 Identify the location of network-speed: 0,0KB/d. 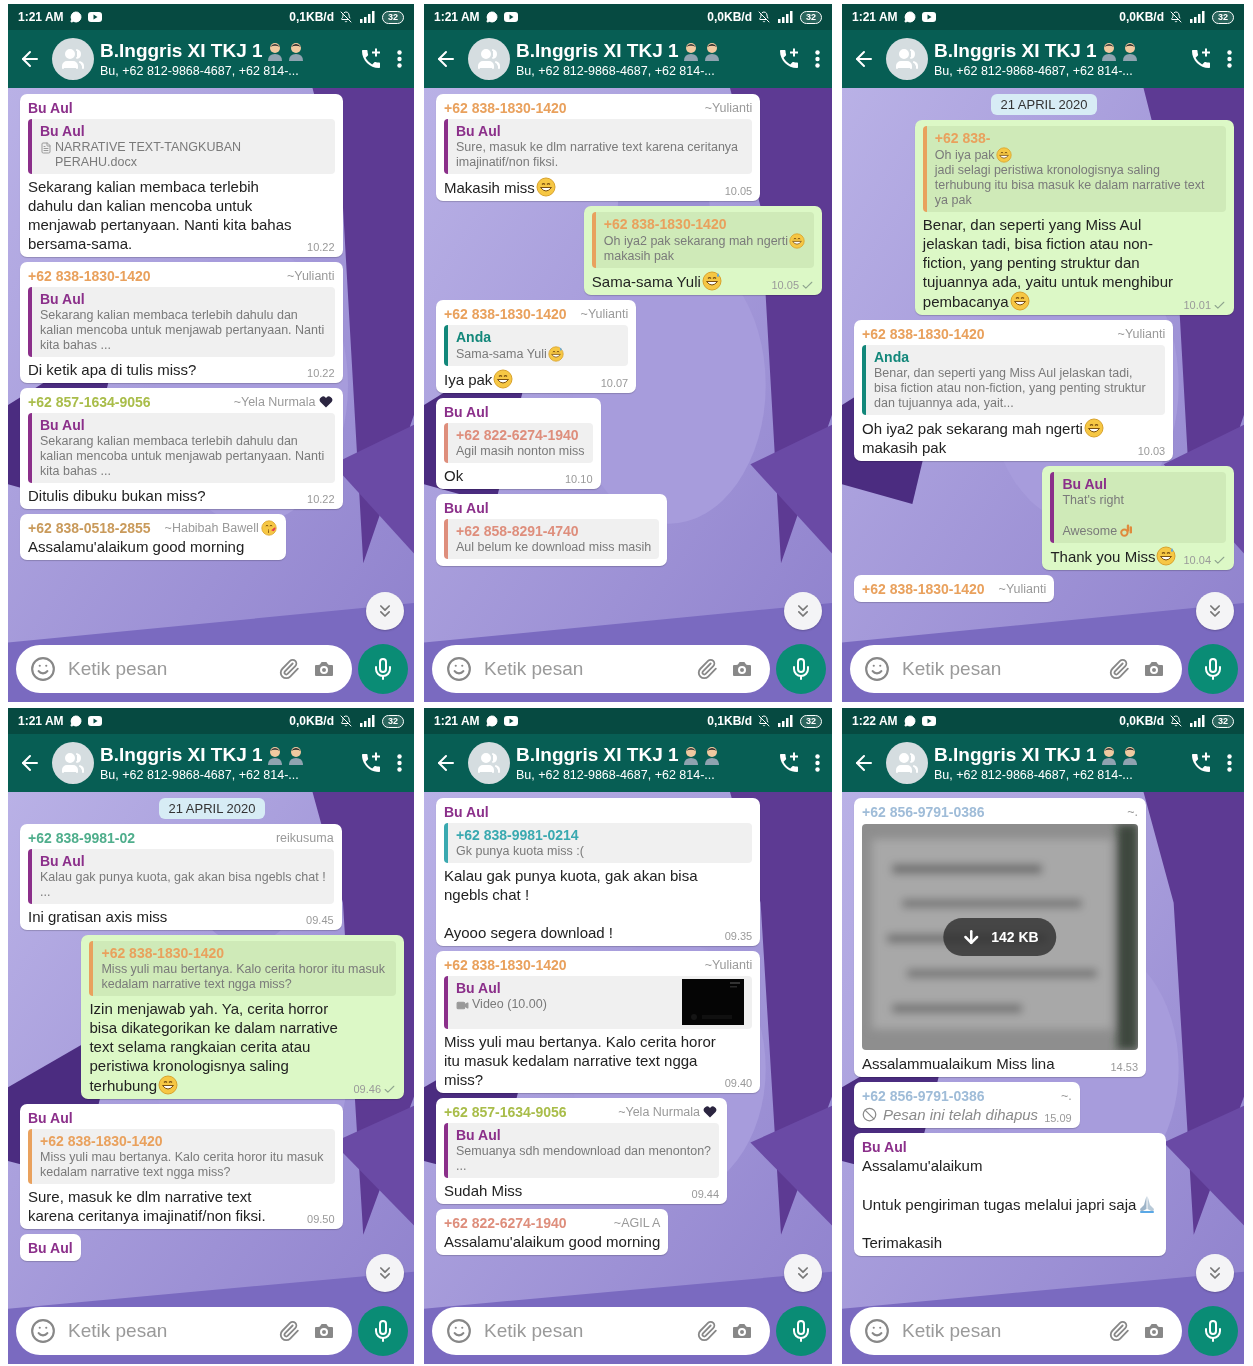
(729, 17).